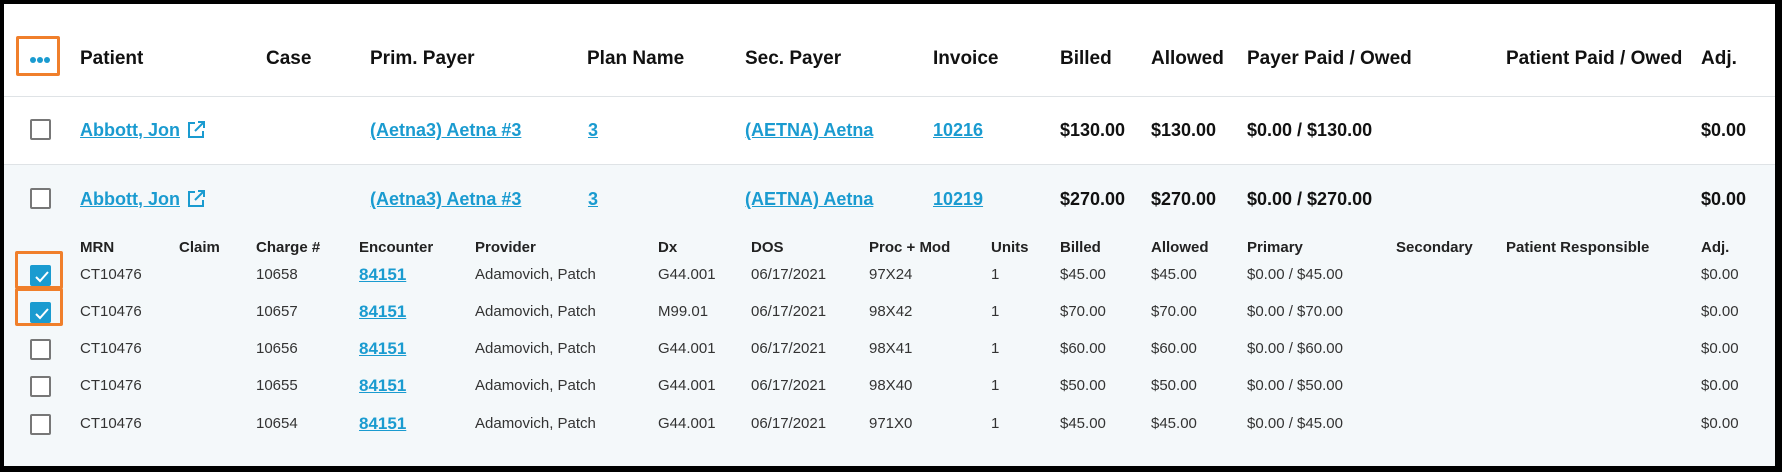  I want to click on col-patient-paid: Patient Paid / Owed, so click(1594, 59).